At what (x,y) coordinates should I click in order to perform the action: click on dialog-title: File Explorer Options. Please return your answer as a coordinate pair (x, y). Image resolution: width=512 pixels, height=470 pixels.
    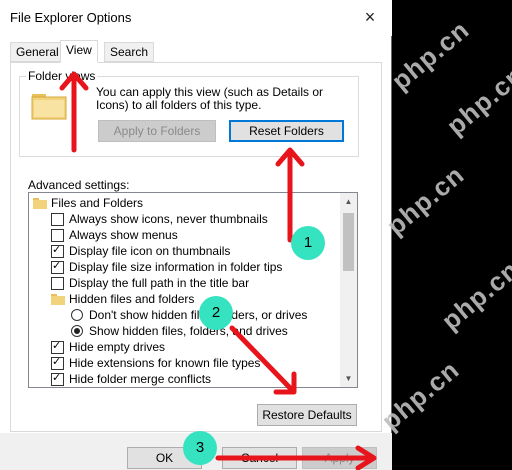
    Looking at the image, I should click on (71, 17).